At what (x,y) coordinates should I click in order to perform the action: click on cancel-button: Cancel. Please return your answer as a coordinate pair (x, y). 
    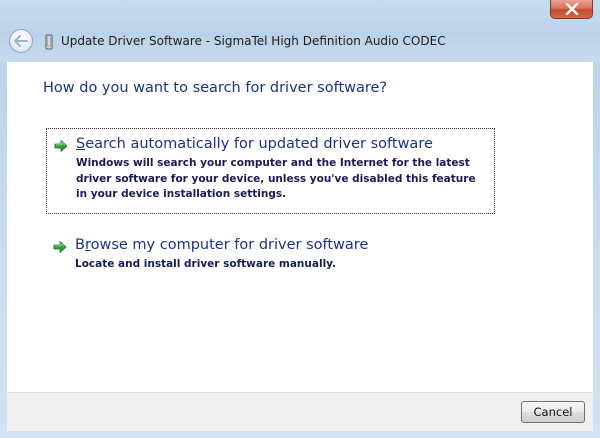
    Looking at the image, I should click on (553, 412).